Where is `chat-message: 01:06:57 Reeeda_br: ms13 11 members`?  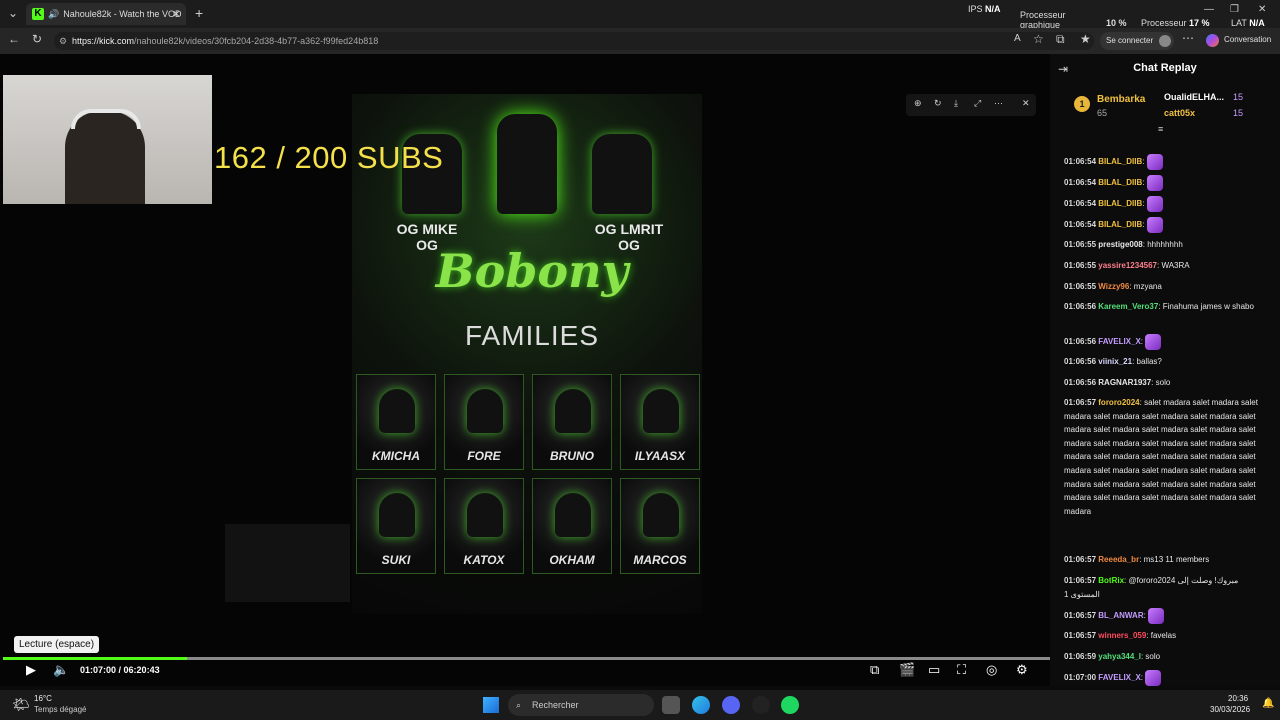
chat-message: 01:06:57 Reeeda_br: ms13 11 members is located at coordinates (1137, 559).